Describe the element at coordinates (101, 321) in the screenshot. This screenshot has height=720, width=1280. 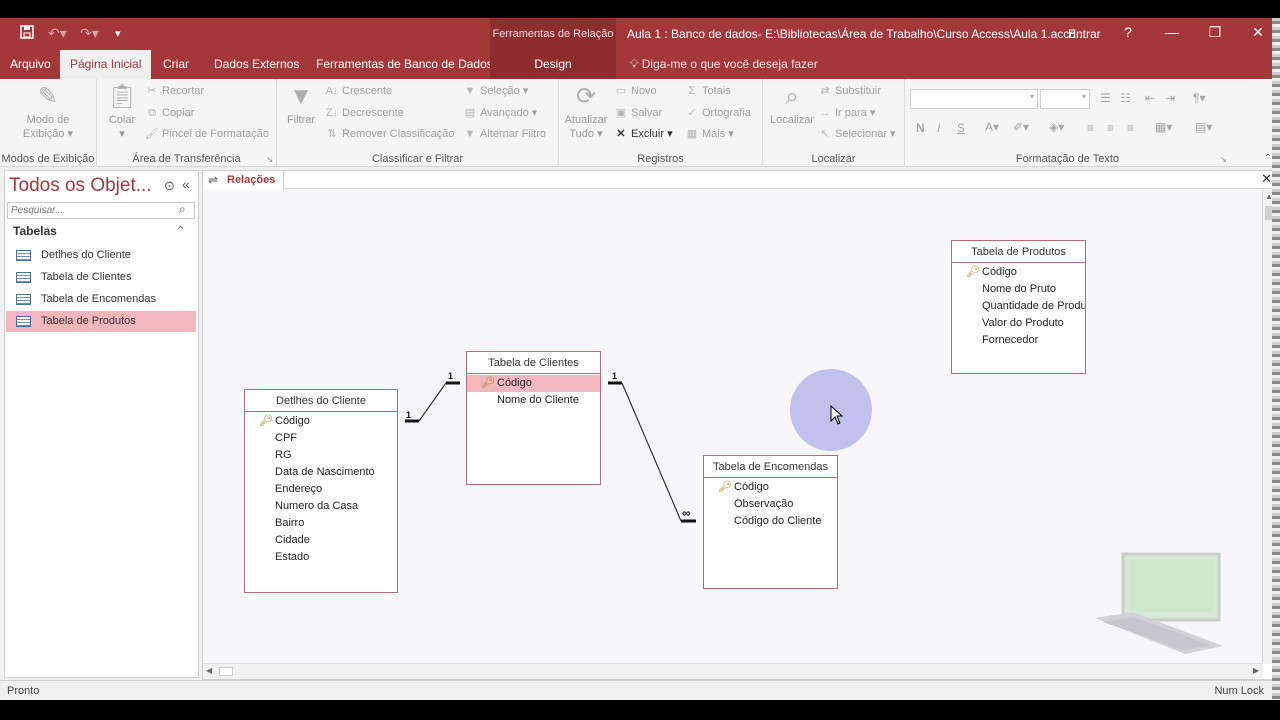
I see `nav-item-produtos: Tabela de Produtos` at that location.